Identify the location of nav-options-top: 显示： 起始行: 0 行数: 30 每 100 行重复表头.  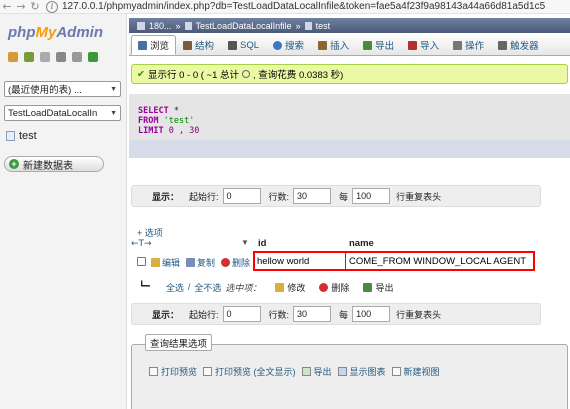
(336, 196).